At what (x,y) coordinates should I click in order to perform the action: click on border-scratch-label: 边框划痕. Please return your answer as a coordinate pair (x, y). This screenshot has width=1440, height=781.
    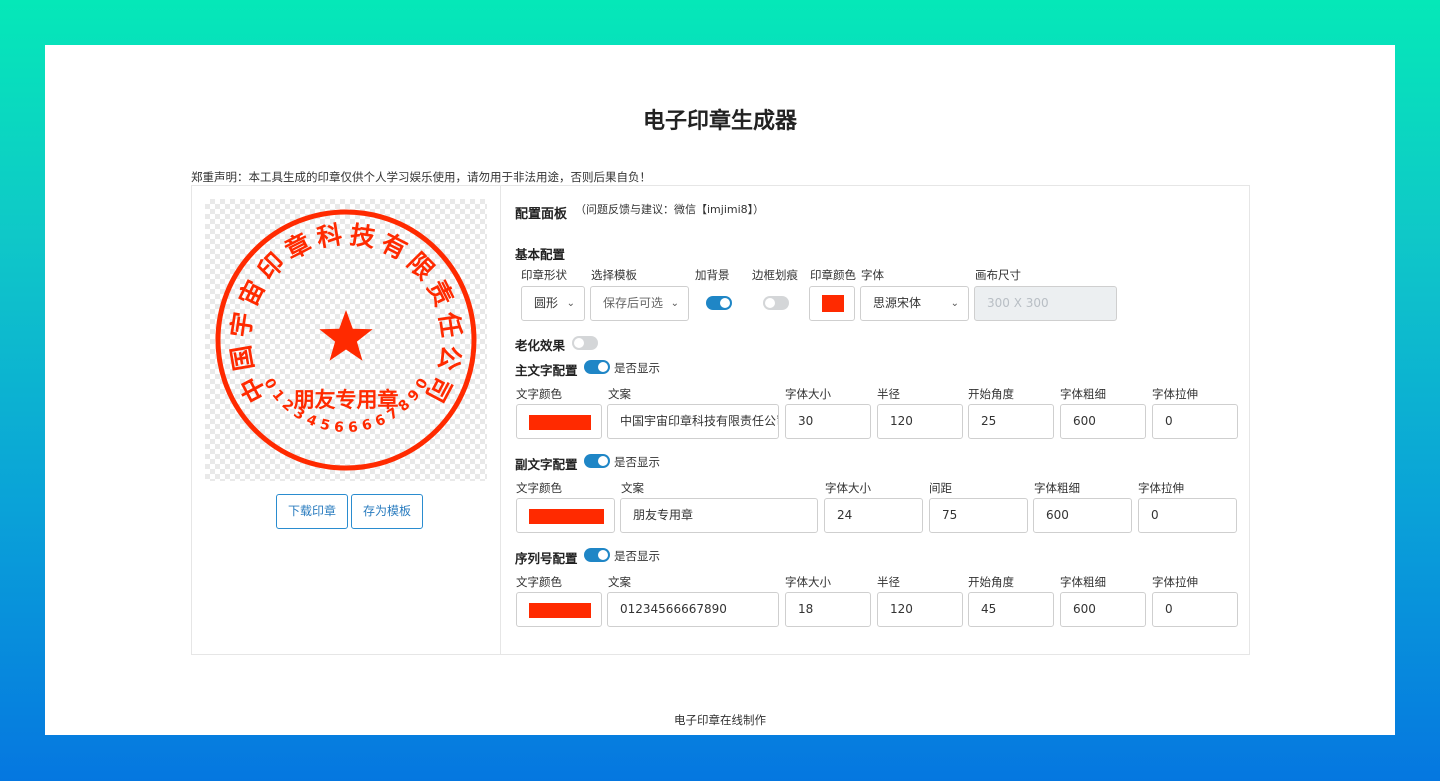
    Looking at the image, I should click on (775, 275).